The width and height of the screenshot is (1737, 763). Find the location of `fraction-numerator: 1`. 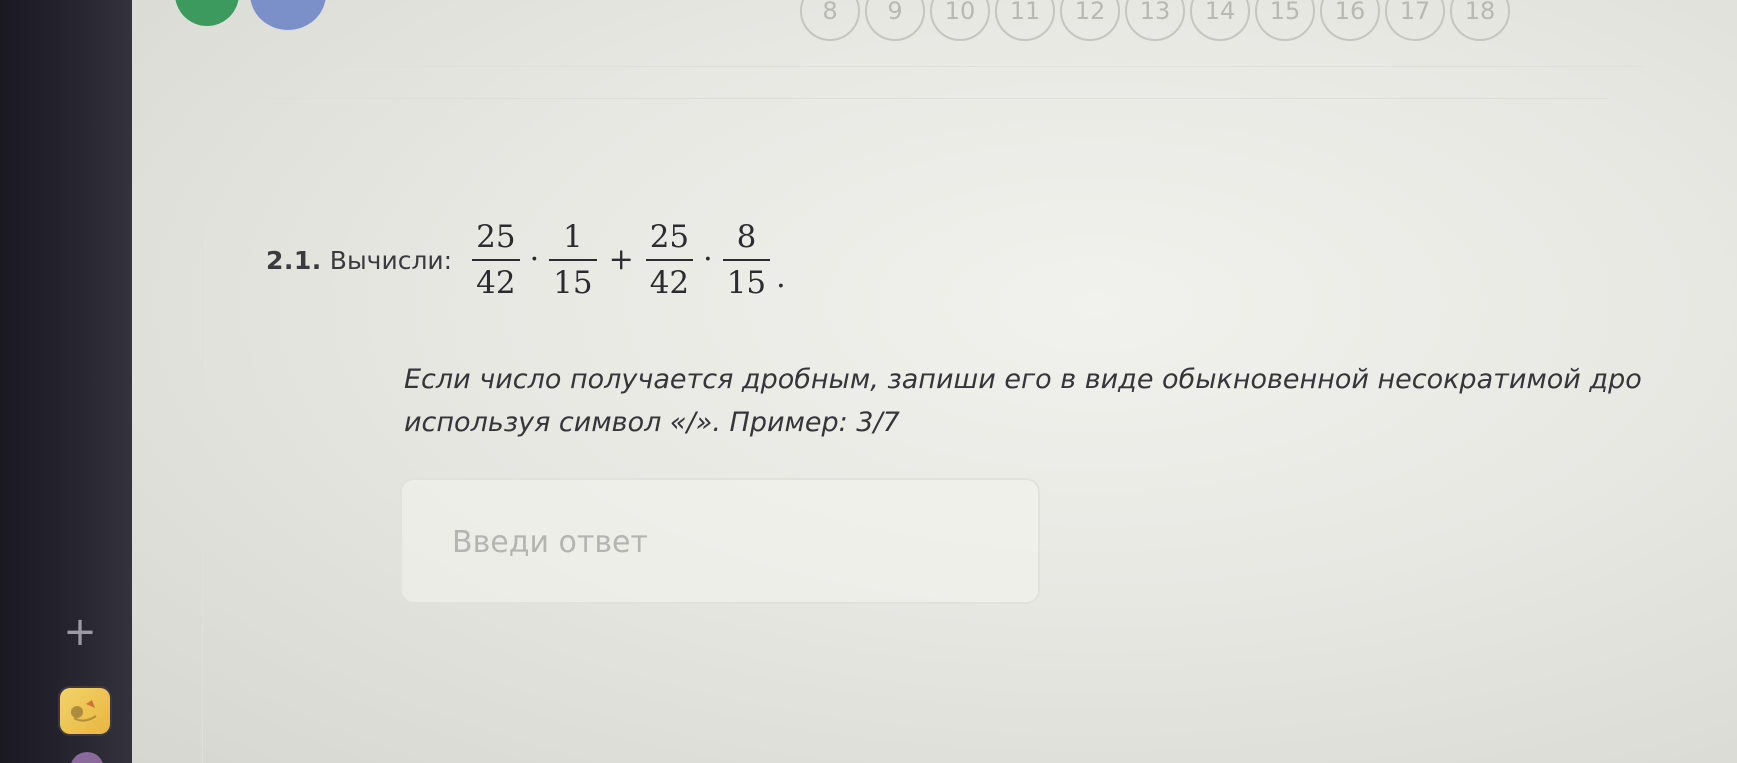

fraction-numerator: 1 is located at coordinates (572, 237).